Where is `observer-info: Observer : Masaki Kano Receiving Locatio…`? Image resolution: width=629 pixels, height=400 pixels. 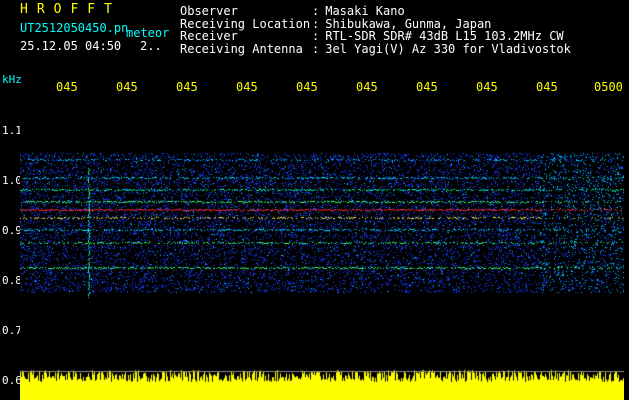 observer-info: Observer : Masaki Kano Receiving Locatio… is located at coordinates (375, 30).